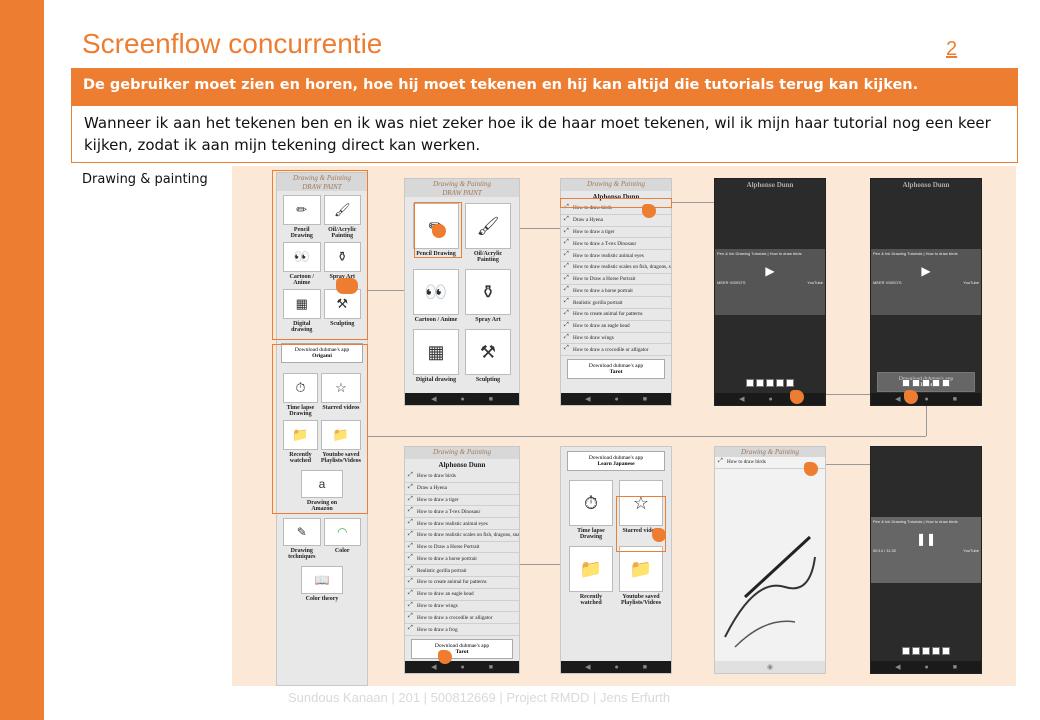 The height and width of the screenshot is (720, 1040). Describe the element at coordinates (926, 539) in the screenshot. I see `pause-icon: ❚❚` at that location.